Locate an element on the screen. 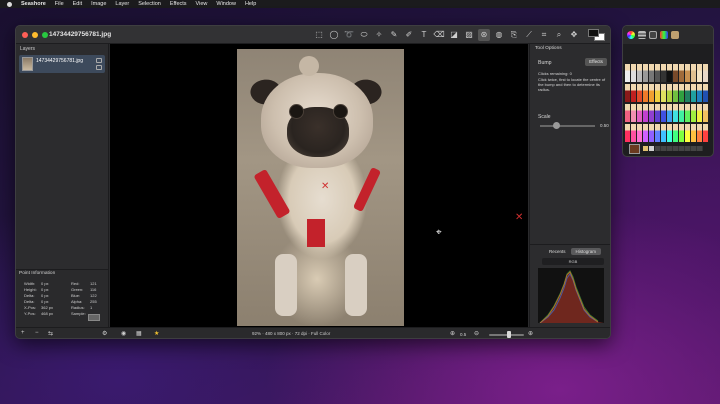  menu-effects: Effects is located at coordinates (178, 4).